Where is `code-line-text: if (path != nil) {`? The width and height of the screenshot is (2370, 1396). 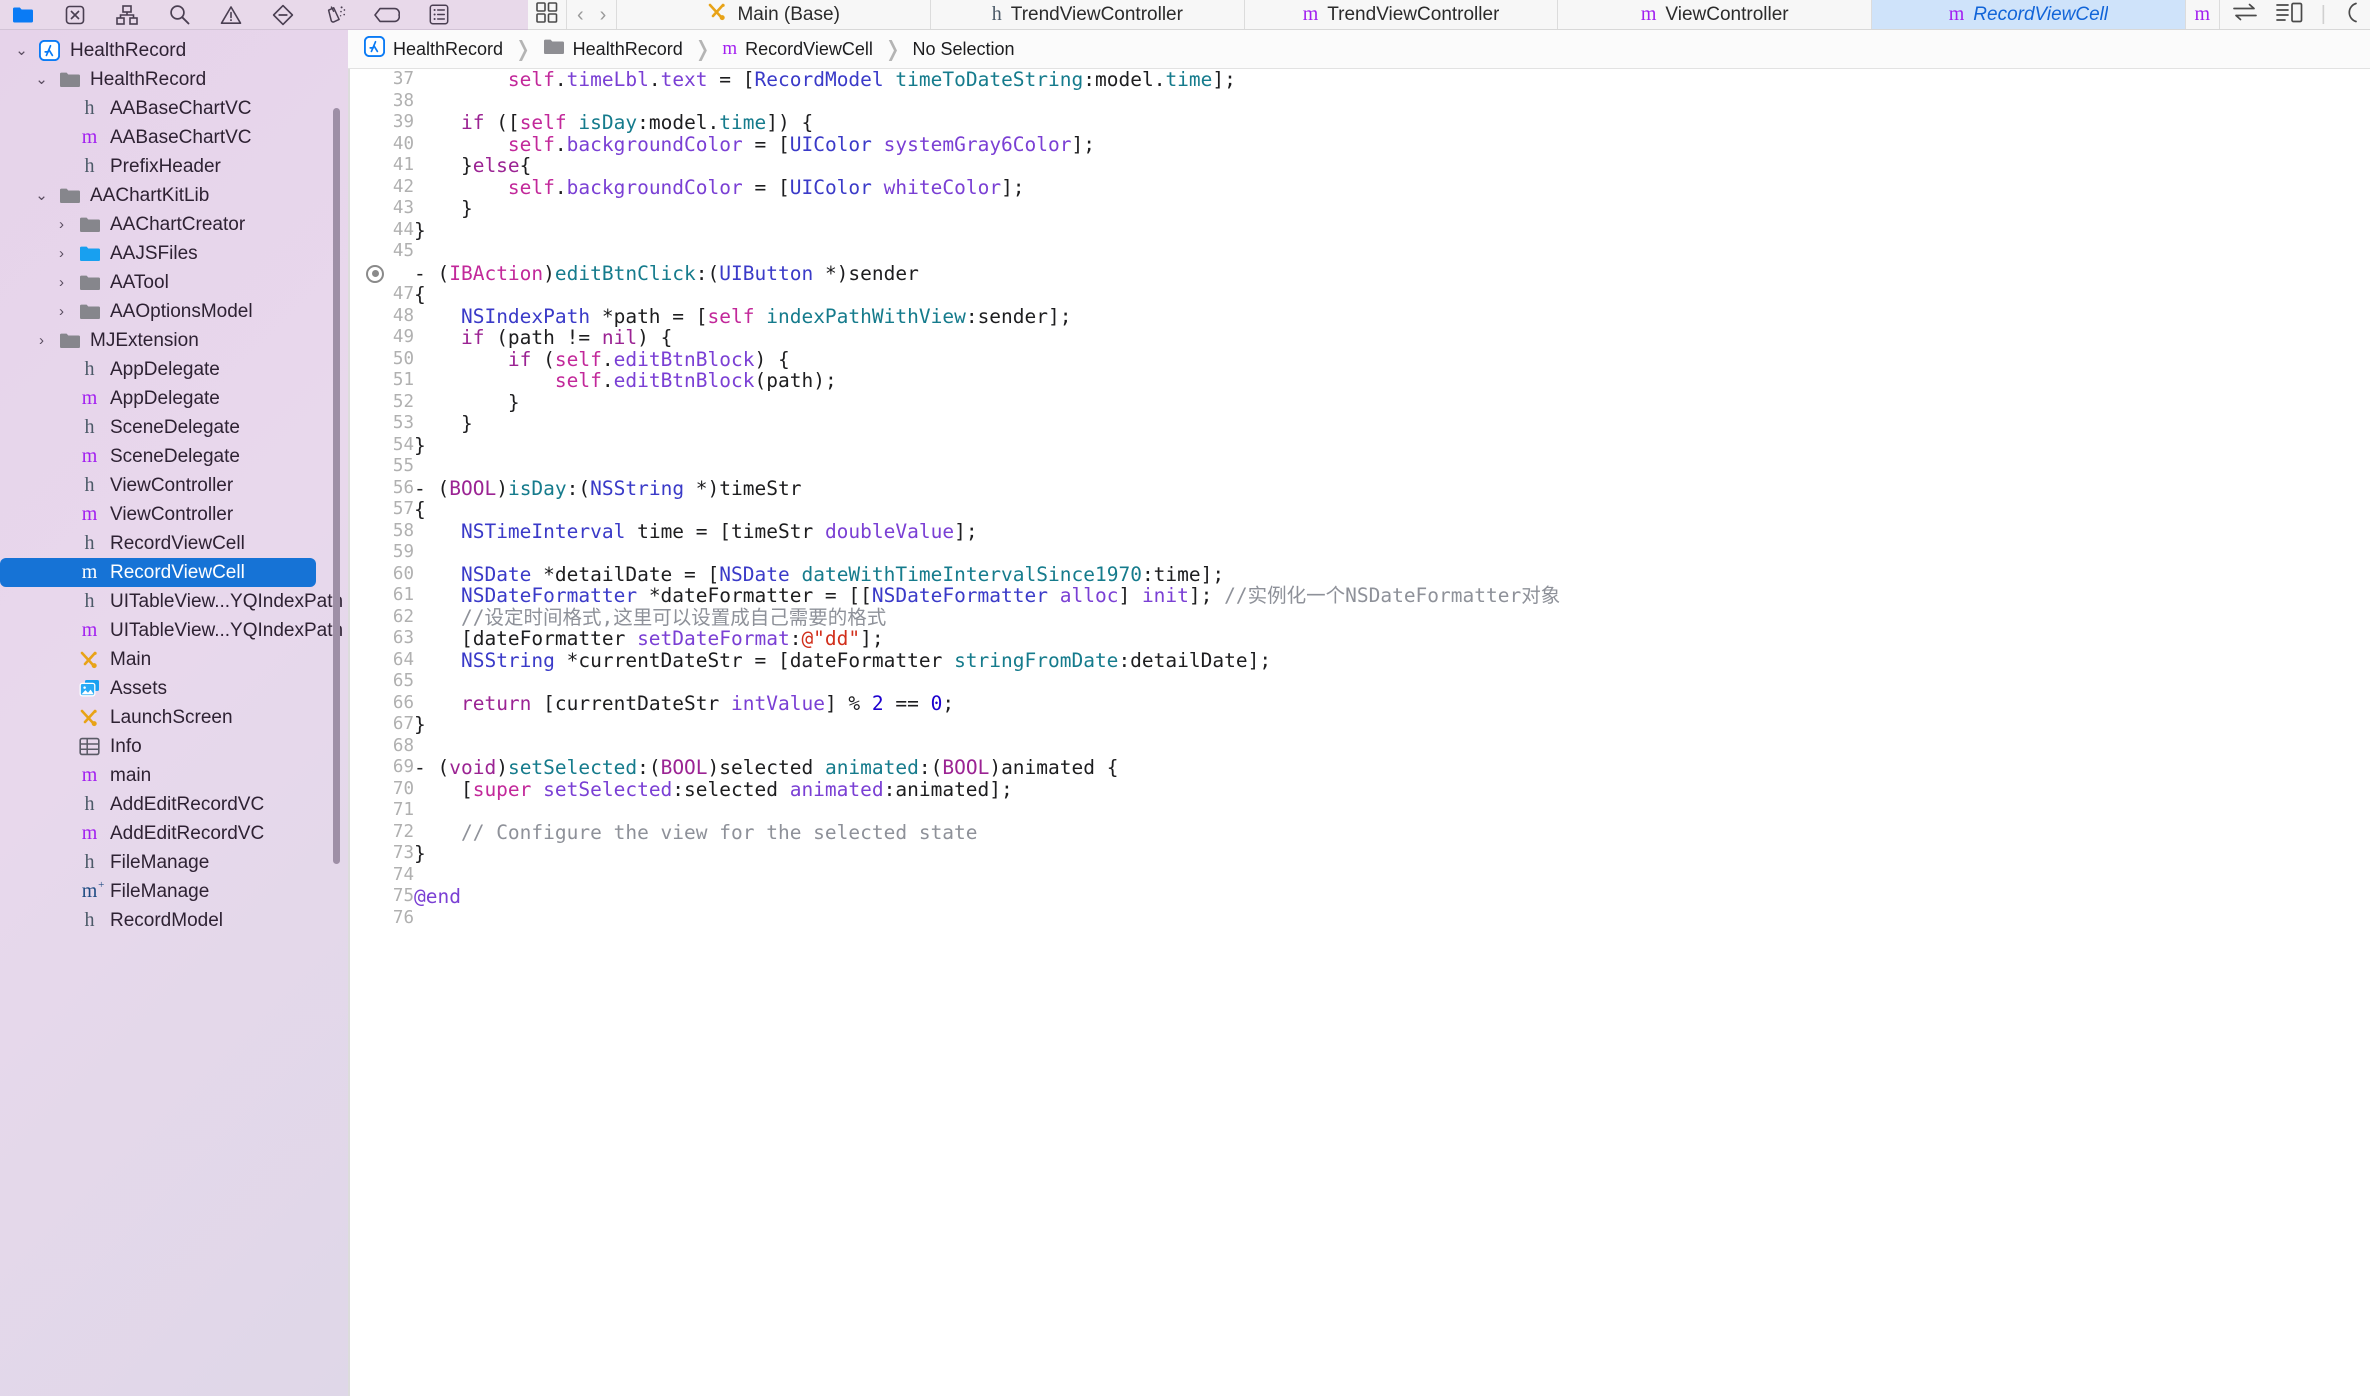 code-line-text: if (path != nil) { is located at coordinates (1392, 338).